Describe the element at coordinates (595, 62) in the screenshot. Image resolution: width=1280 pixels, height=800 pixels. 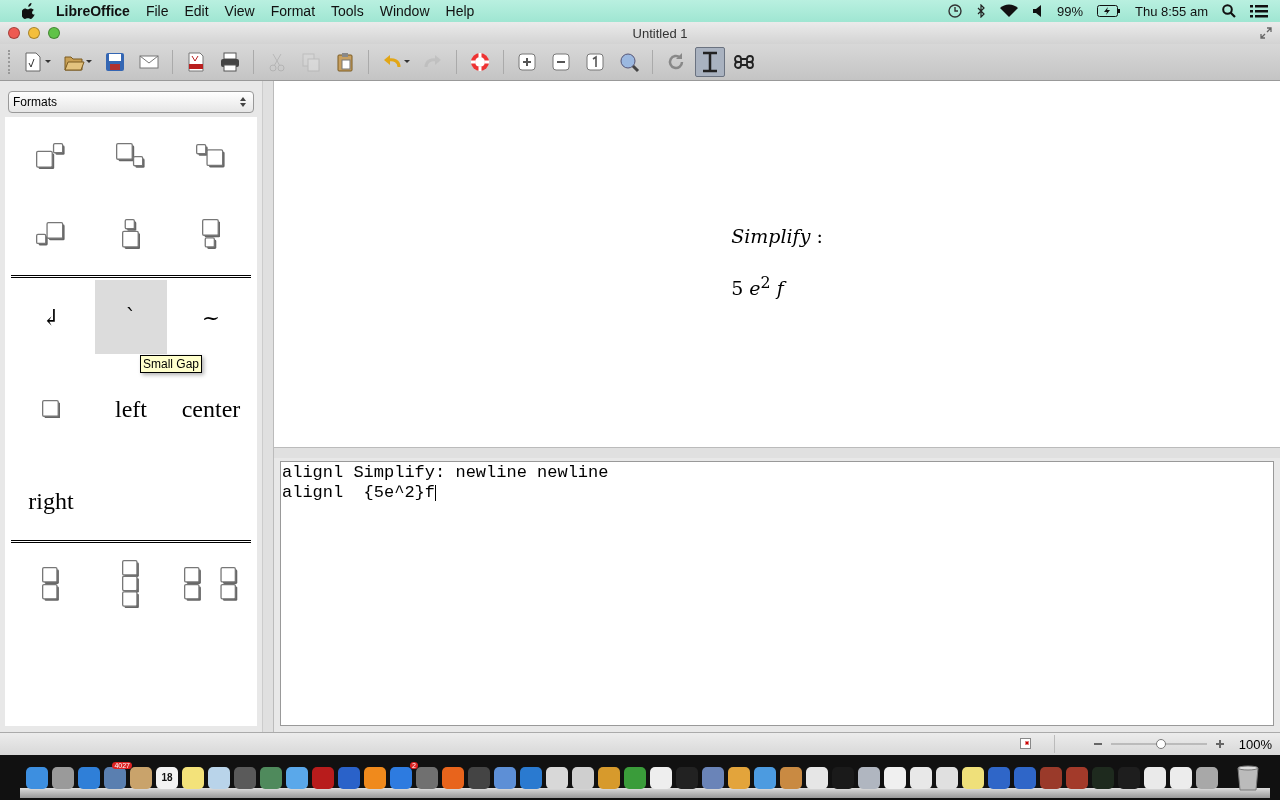
I see `one-icon` at that location.